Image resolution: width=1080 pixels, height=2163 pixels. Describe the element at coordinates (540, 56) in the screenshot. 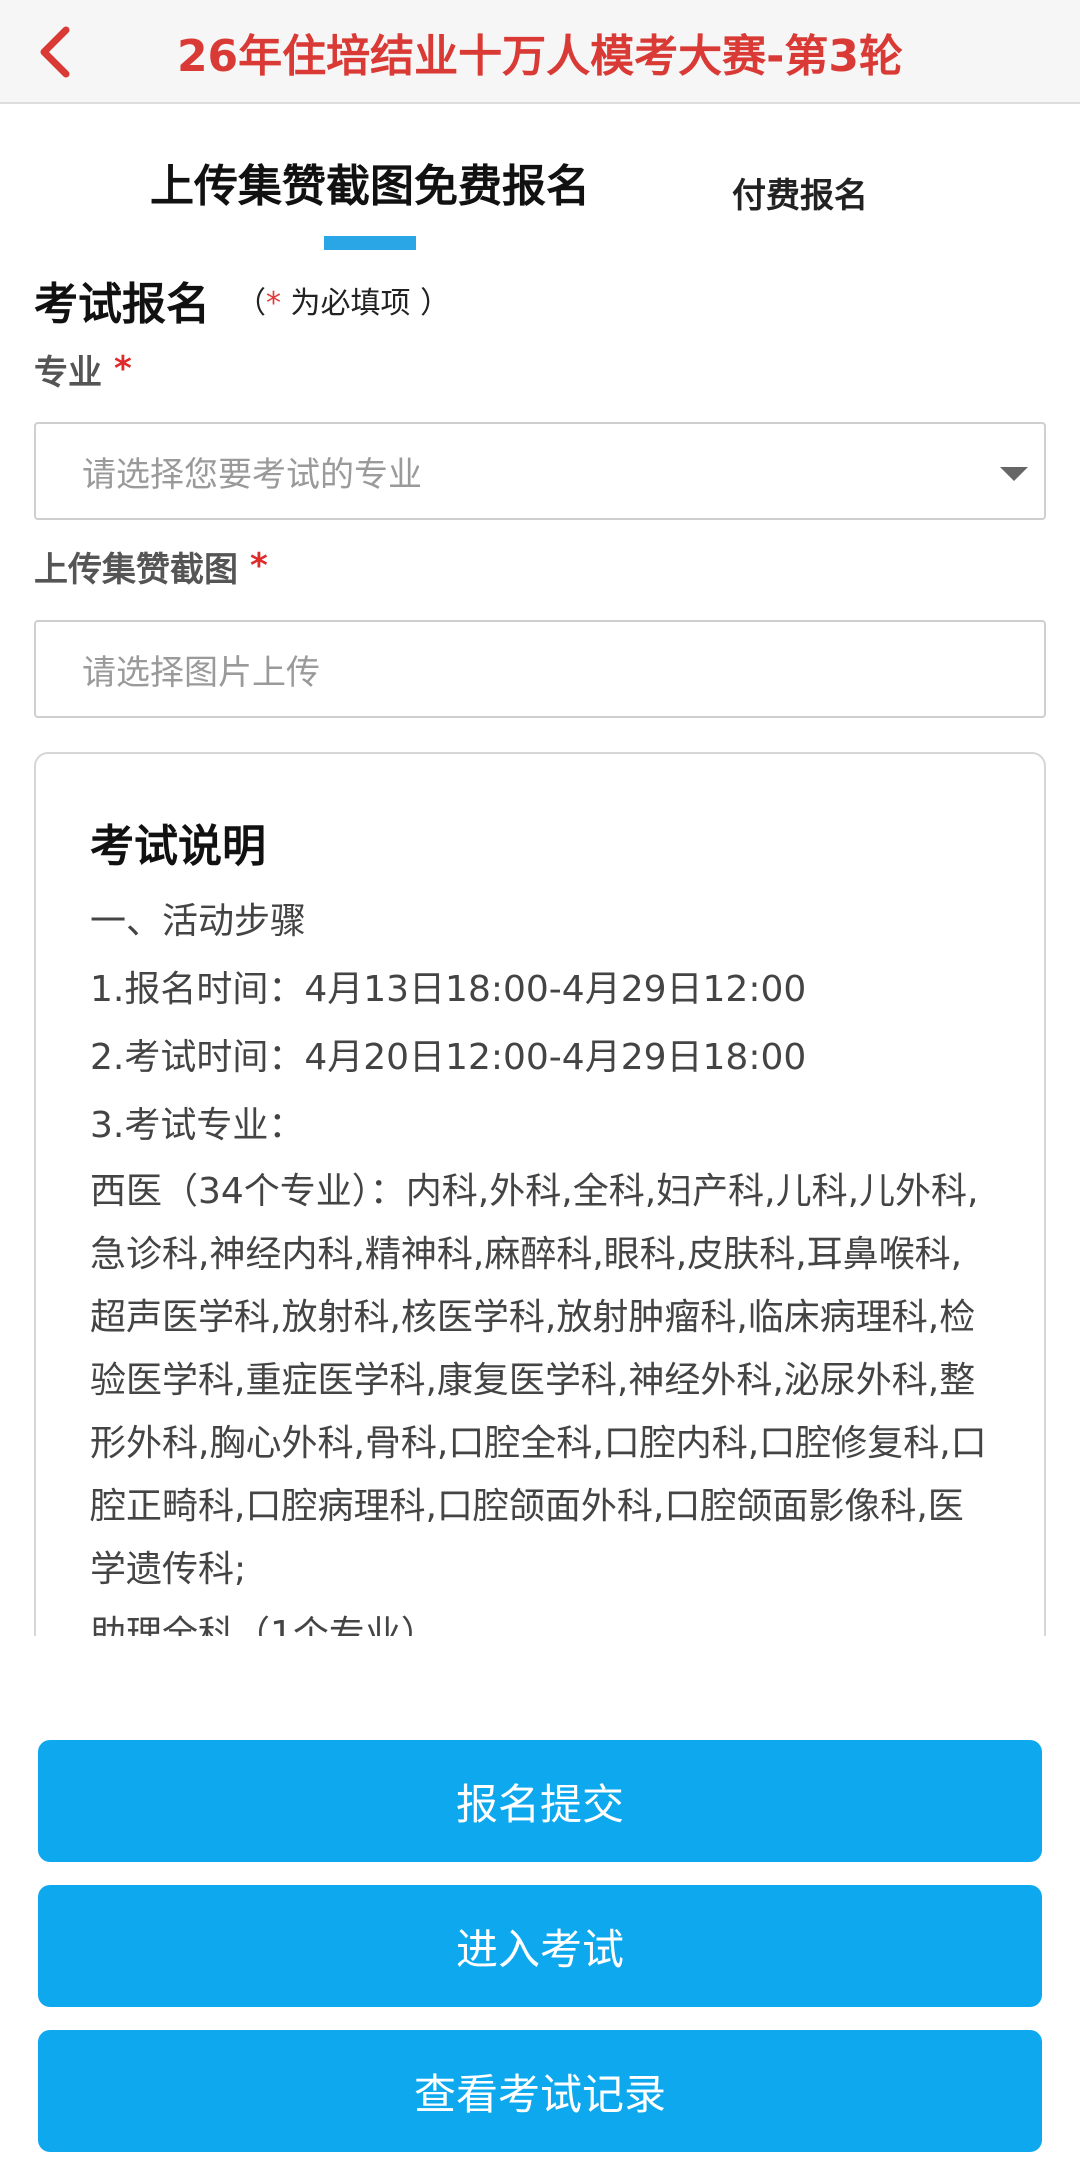

I see `page-title: 26年住培结业十万人模考大赛-第3轮` at that location.